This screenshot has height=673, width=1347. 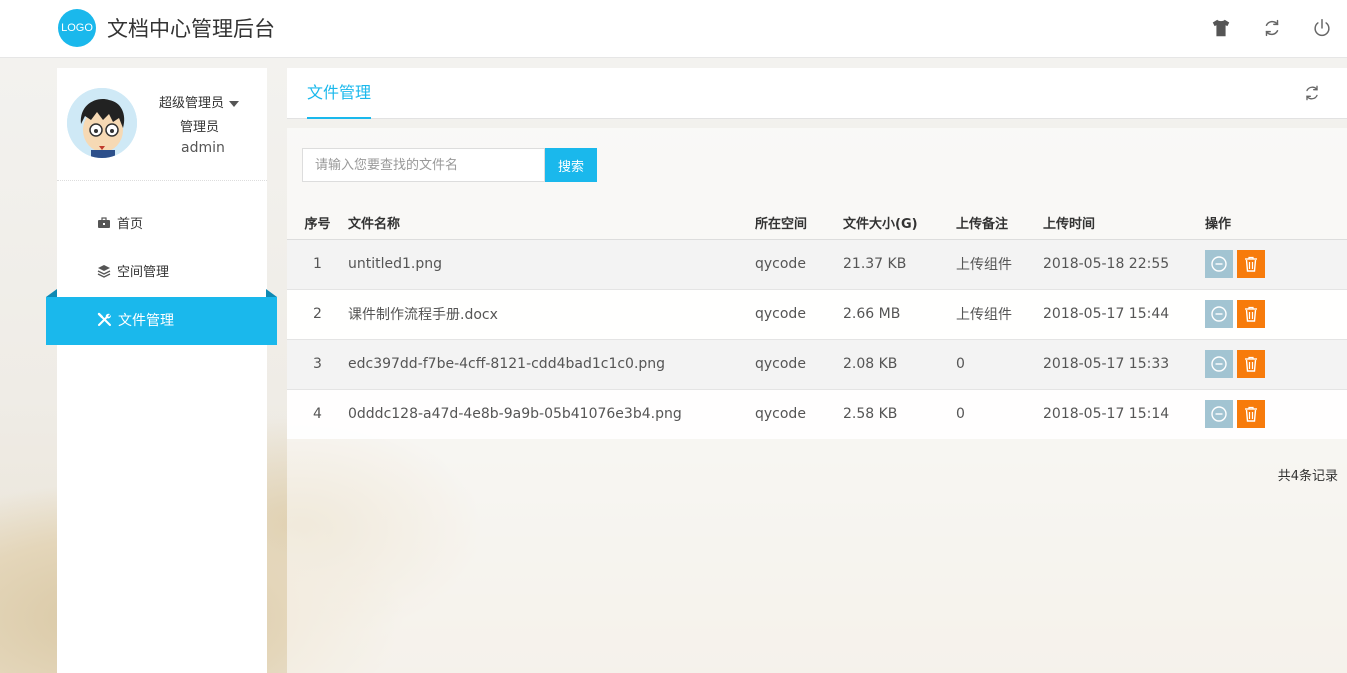 I want to click on cell-no: 3, so click(x=317, y=364).